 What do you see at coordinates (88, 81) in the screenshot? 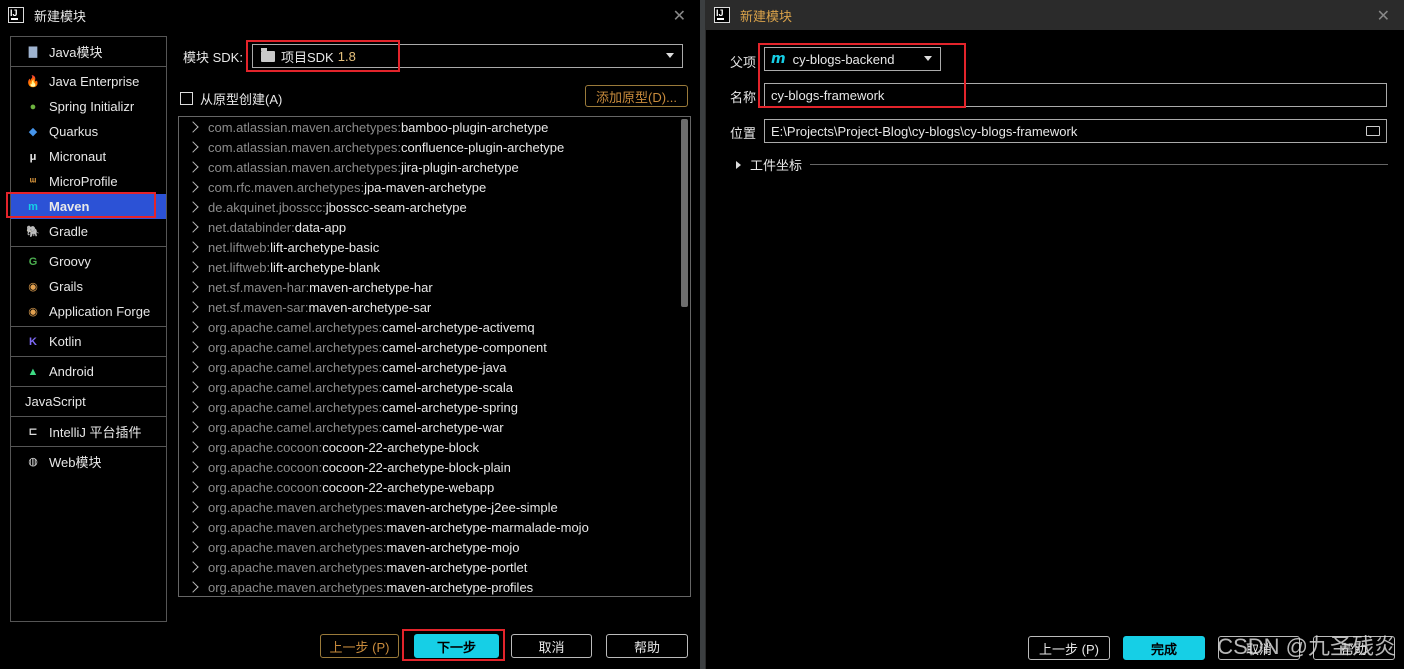
I see `module-item: 🔥 Java Enterprise` at bounding box center [88, 81].